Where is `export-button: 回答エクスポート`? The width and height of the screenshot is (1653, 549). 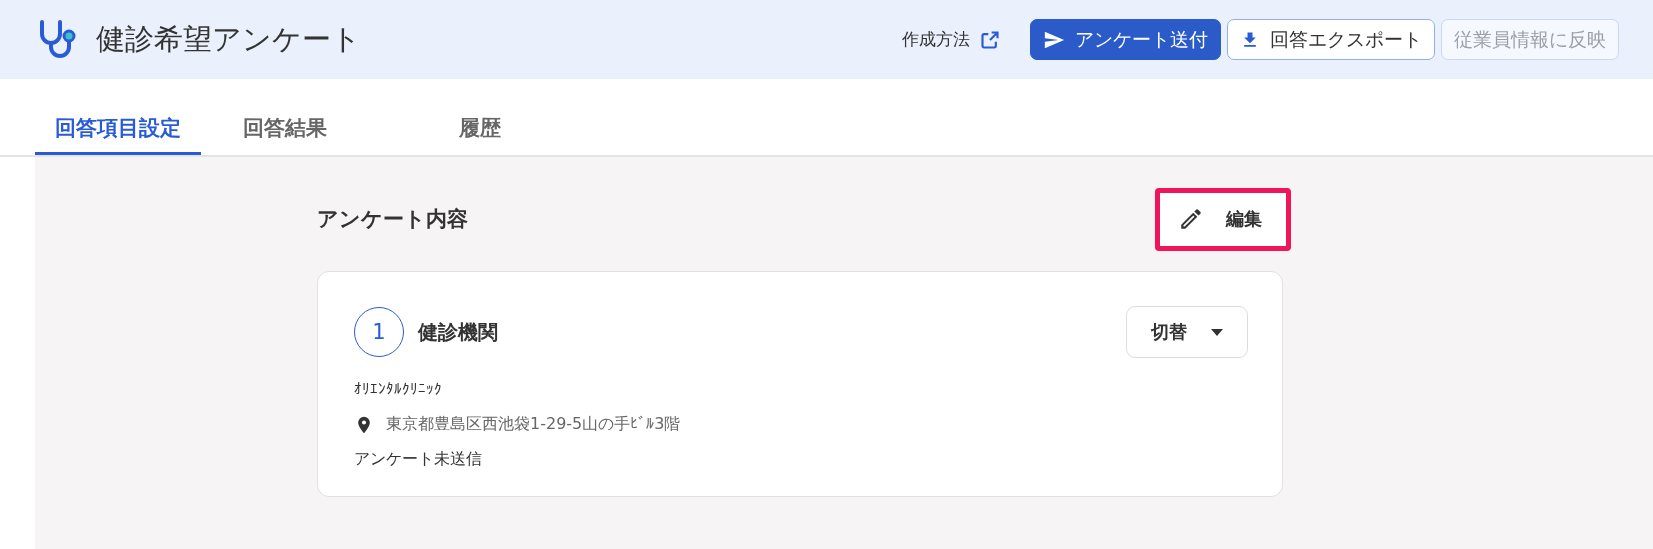
export-button: 回答エクスポート is located at coordinates (1331, 39).